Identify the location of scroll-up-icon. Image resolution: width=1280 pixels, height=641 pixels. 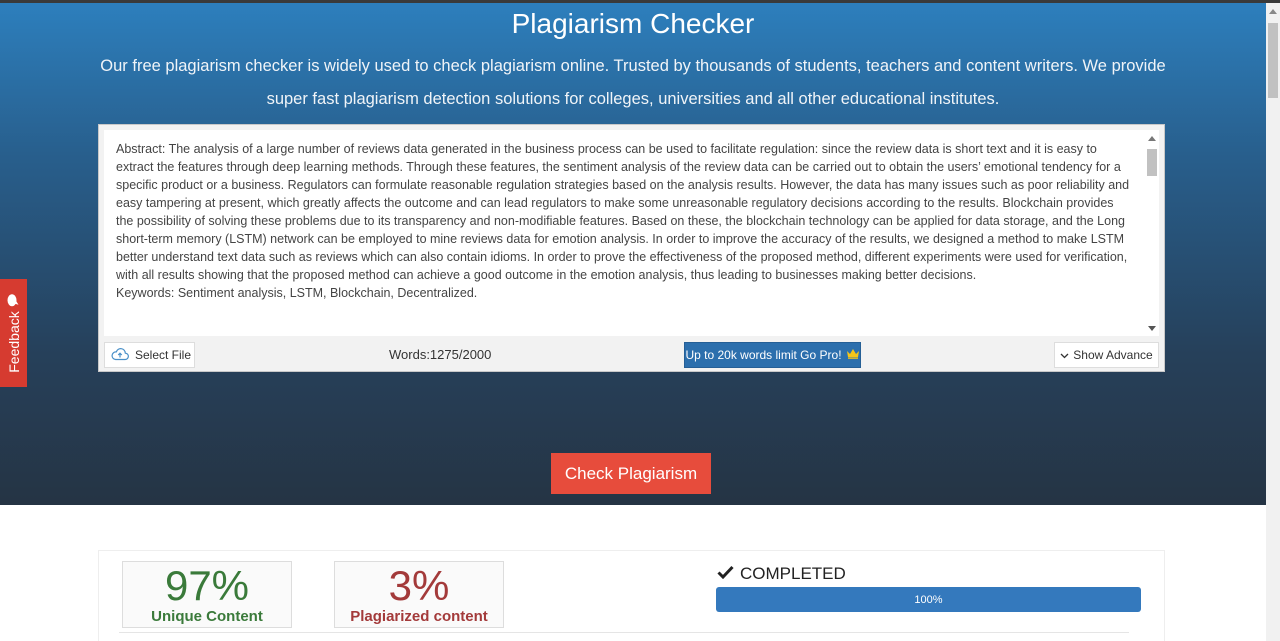
(1152, 138).